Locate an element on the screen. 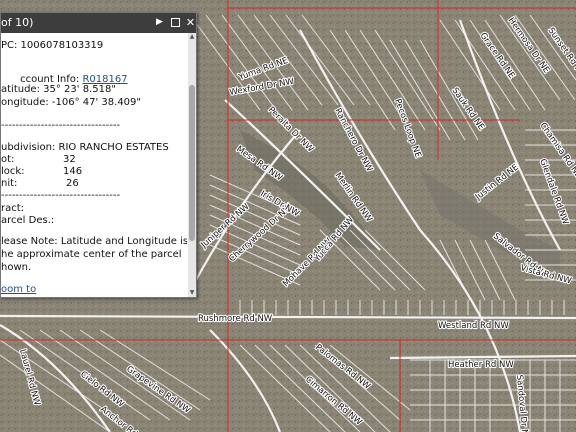 This screenshot has height=432, width=576. unit-value: 26 is located at coordinates (72, 183).